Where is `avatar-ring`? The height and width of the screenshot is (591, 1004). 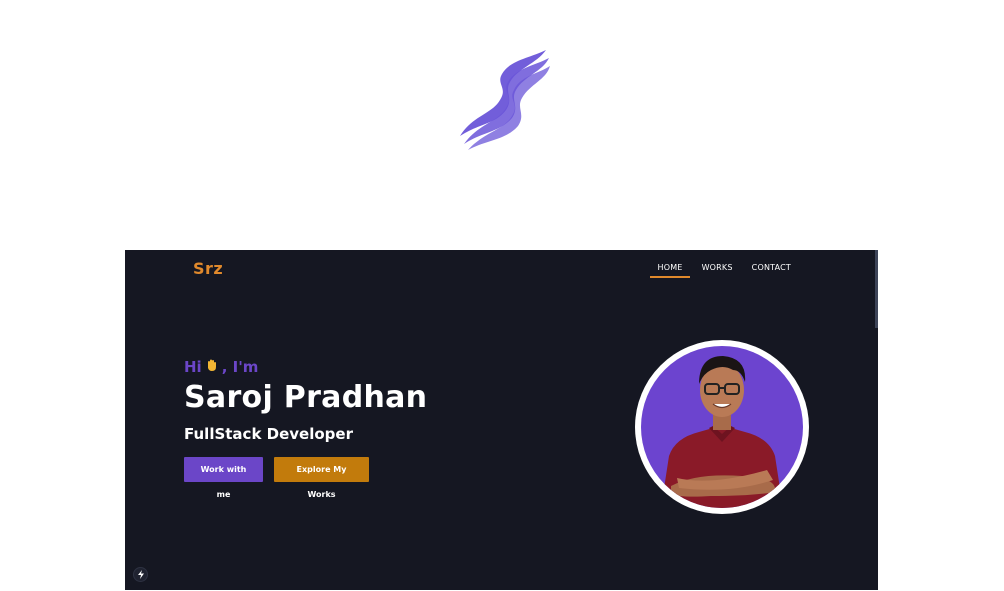 avatar-ring is located at coordinates (722, 427).